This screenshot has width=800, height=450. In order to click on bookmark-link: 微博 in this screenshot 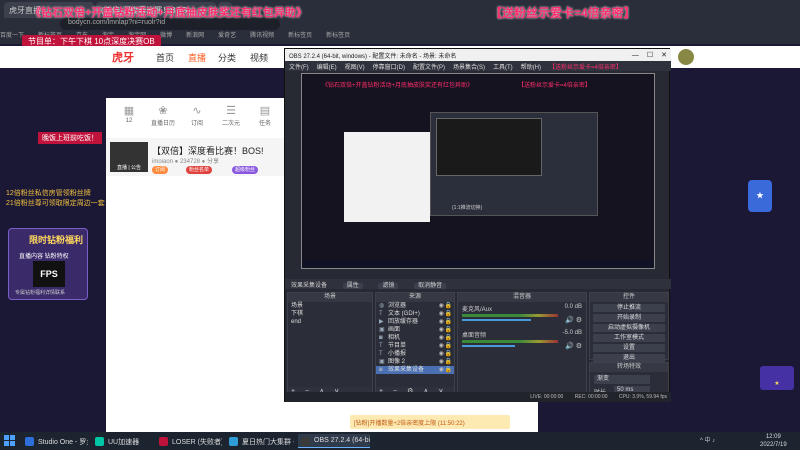, I will do `click(166, 36)`.